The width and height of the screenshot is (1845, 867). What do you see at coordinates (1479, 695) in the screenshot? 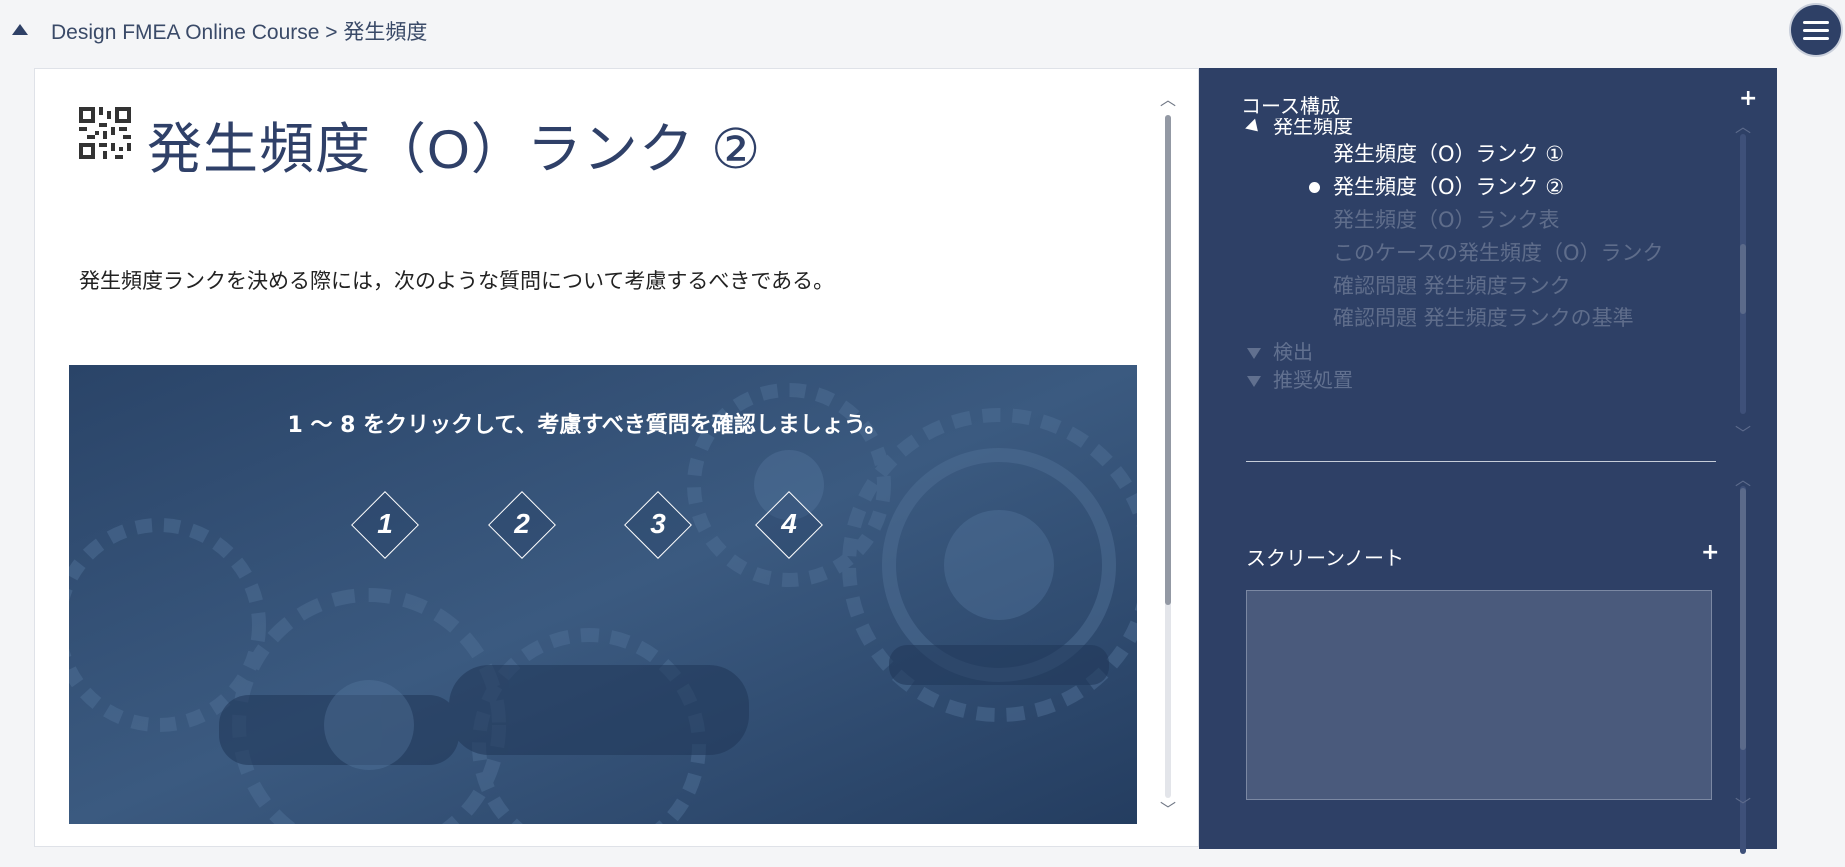
I see `notes-textarea` at bounding box center [1479, 695].